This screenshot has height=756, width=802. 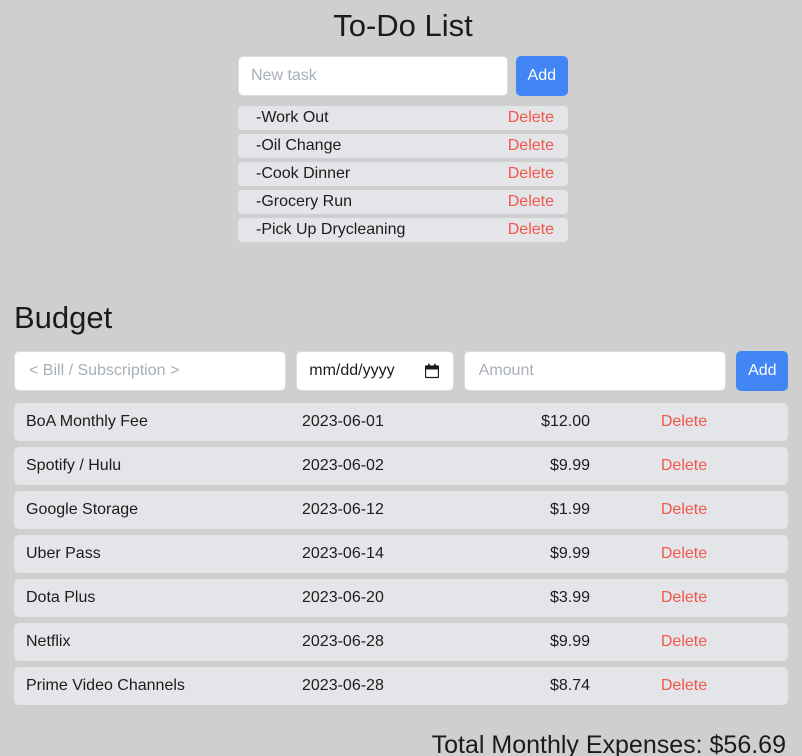 What do you see at coordinates (541, 76) in the screenshot?
I see `todo-add-button: Add` at bounding box center [541, 76].